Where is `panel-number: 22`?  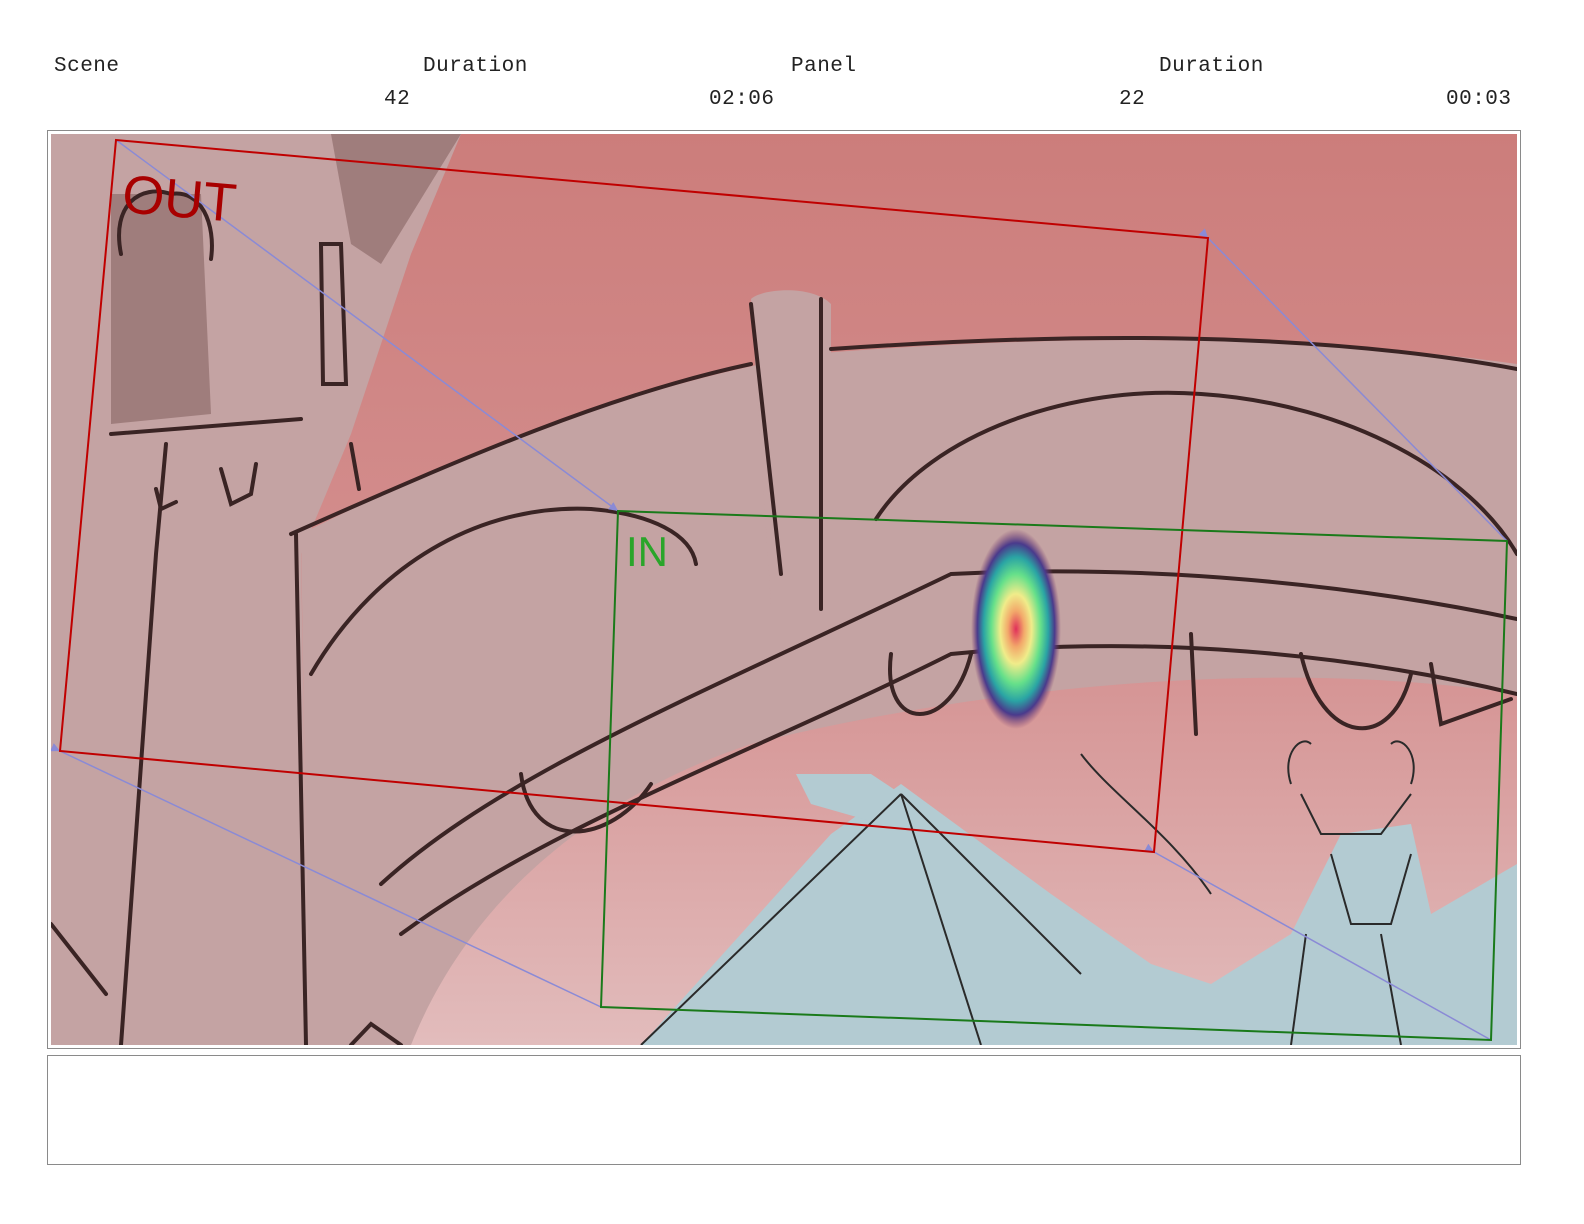
panel-number: 22 is located at coordinates (1132, 99).